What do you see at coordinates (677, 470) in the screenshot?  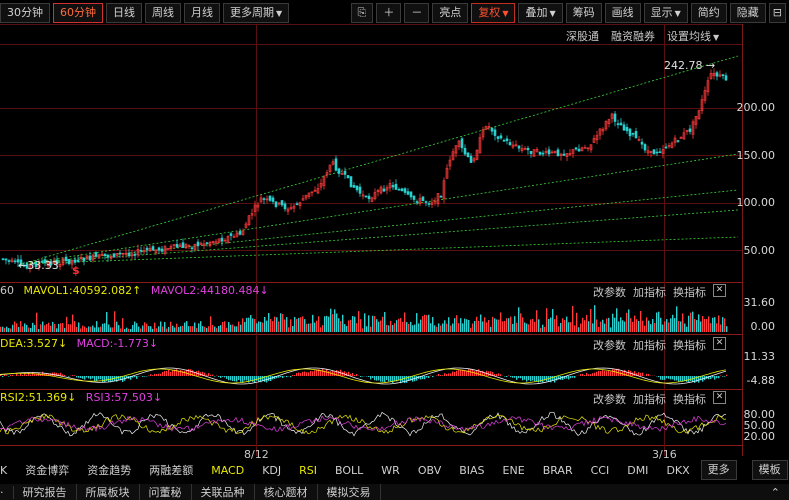 I see `tab-dkx: DKX` at bounding box center [677, 470].